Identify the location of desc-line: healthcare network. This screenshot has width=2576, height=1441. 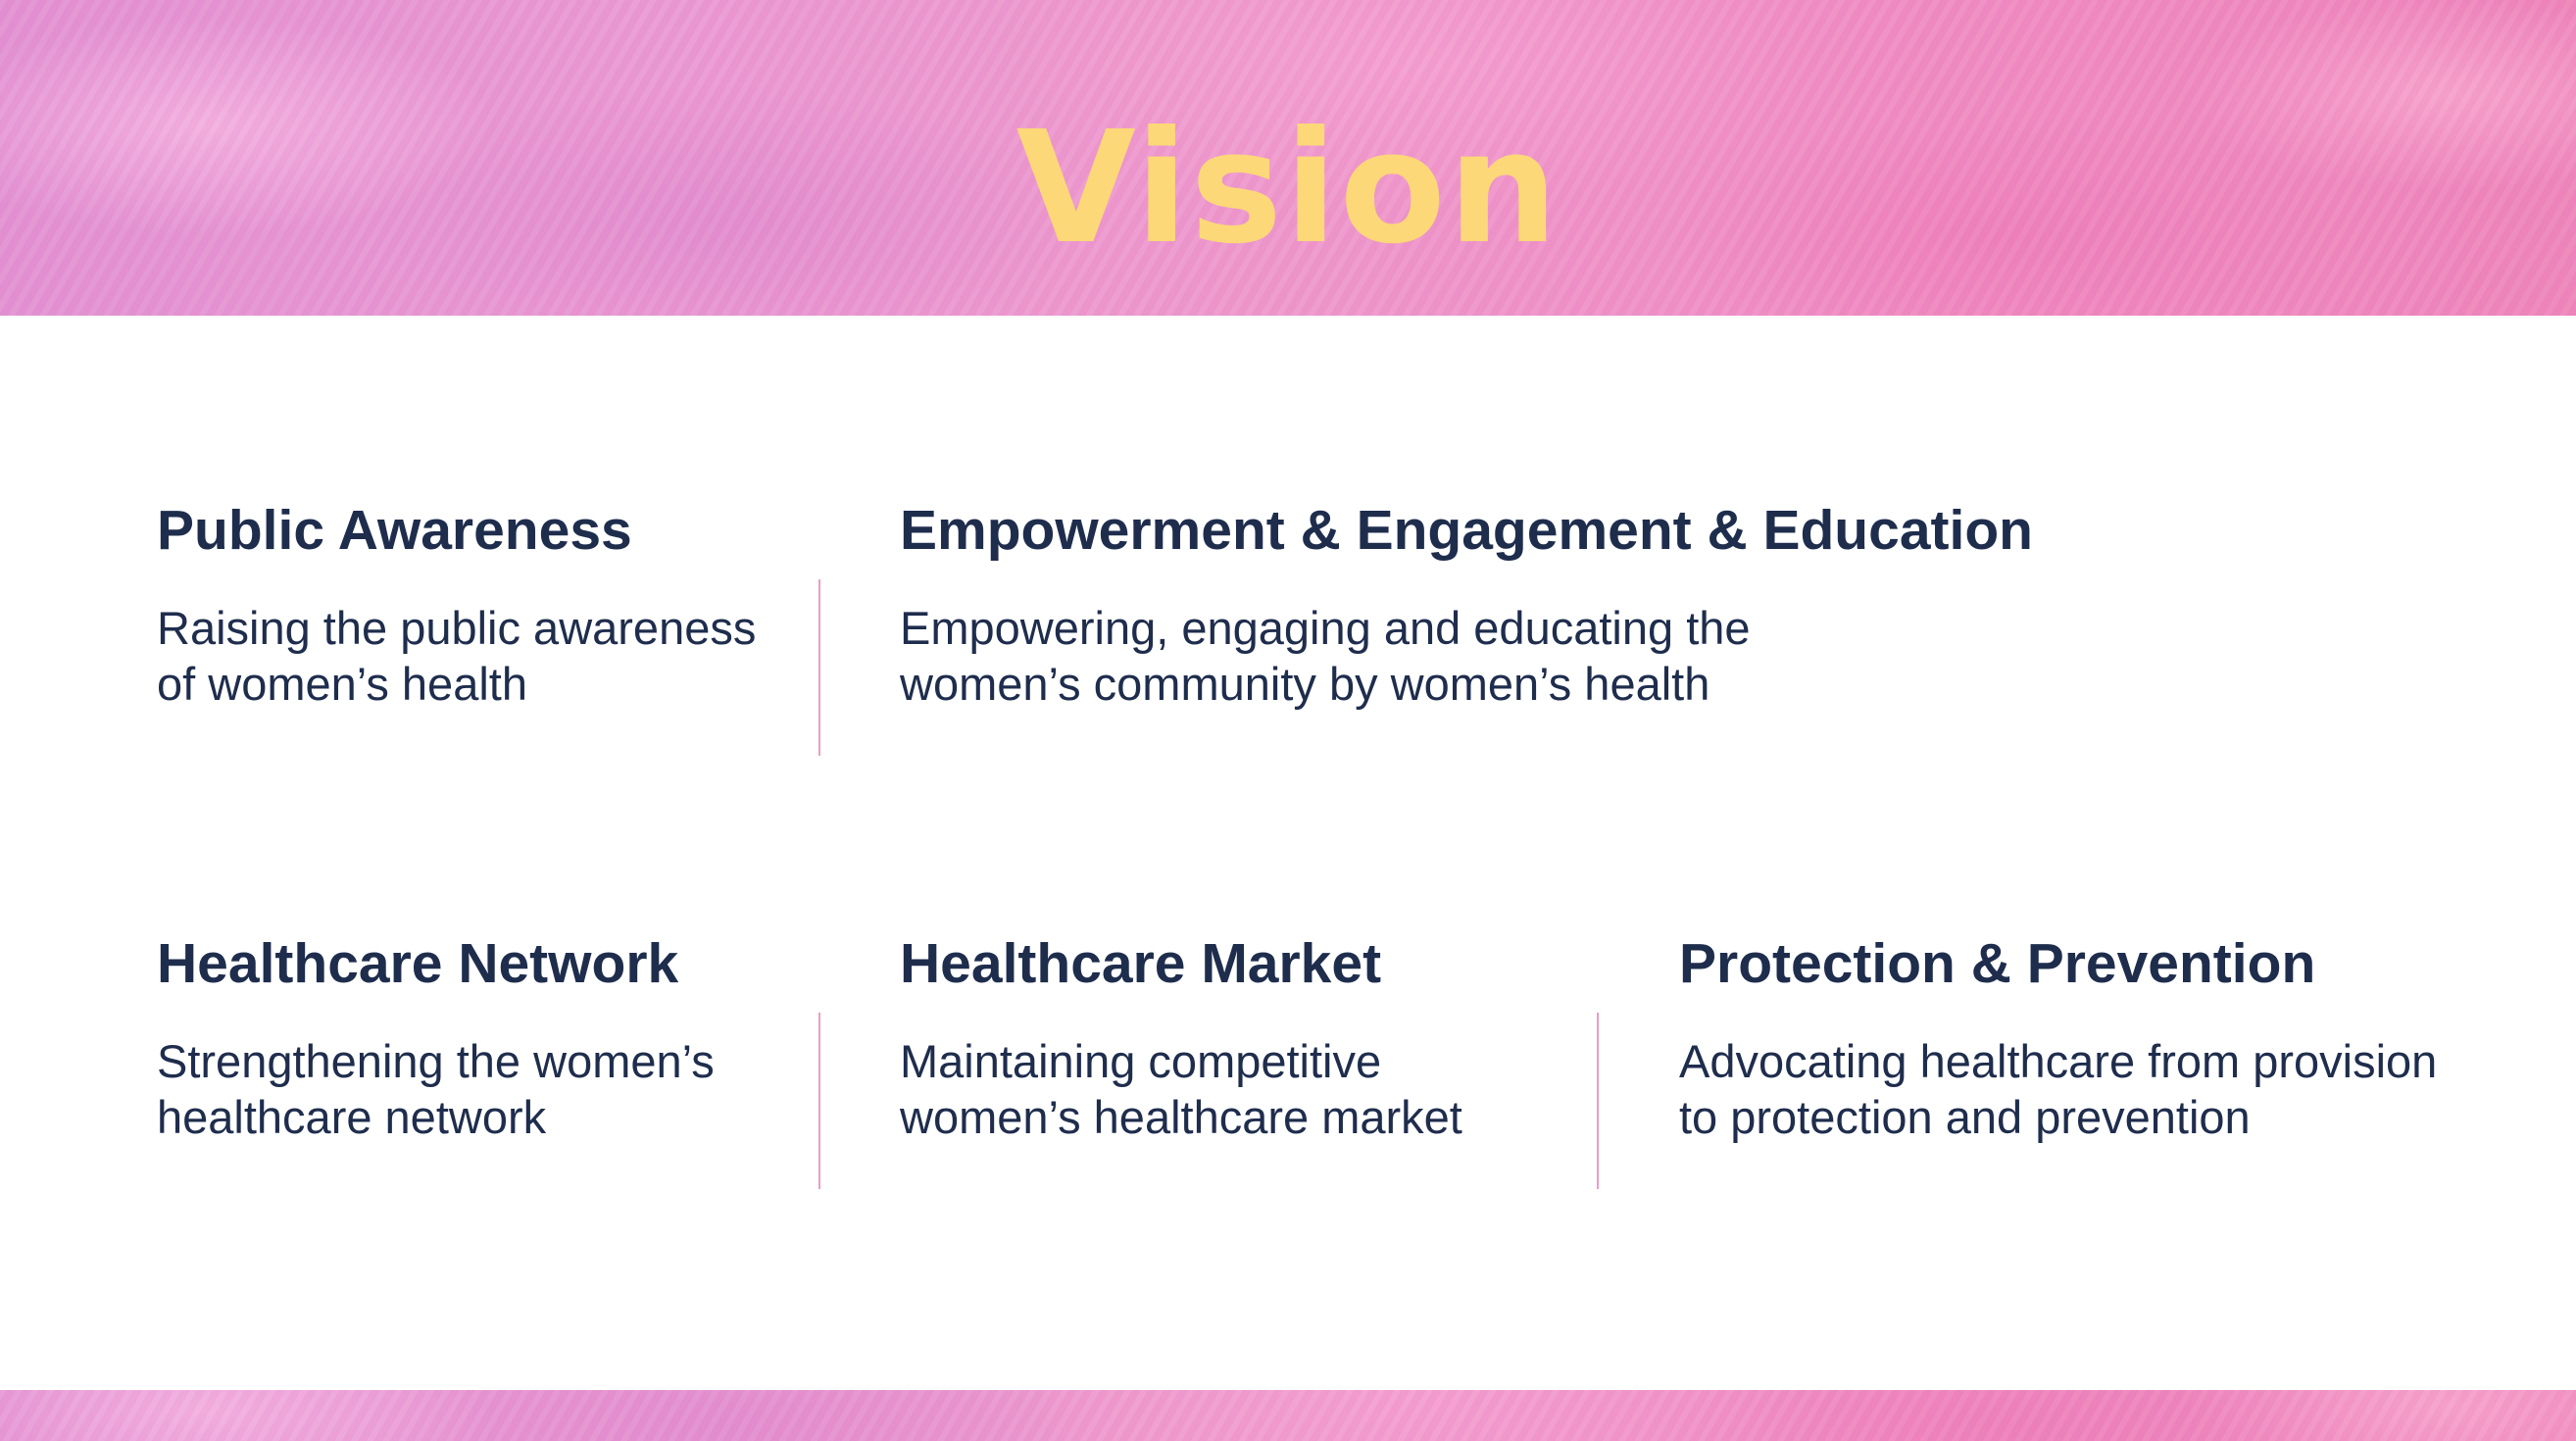
(352, 1117).